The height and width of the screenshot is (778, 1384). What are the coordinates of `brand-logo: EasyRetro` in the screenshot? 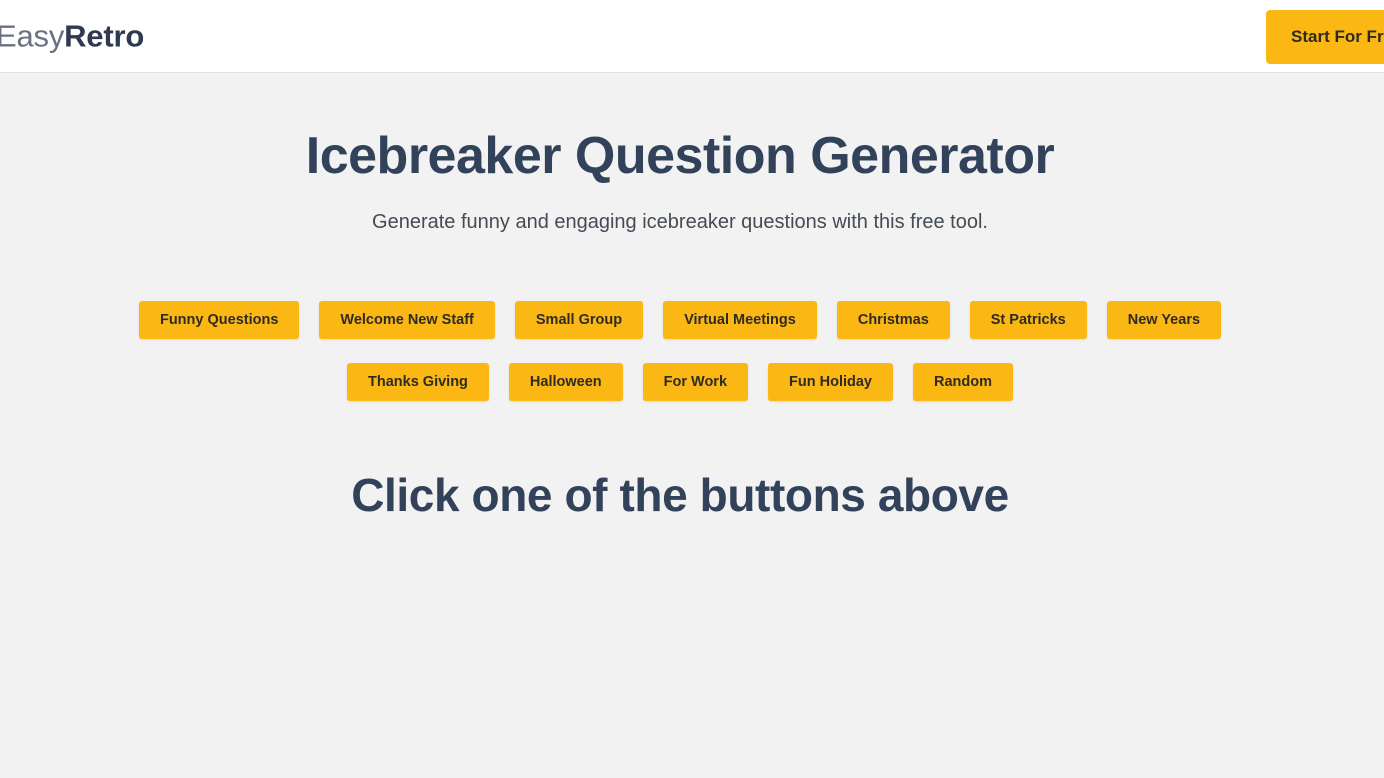 It's located at (72, 36).